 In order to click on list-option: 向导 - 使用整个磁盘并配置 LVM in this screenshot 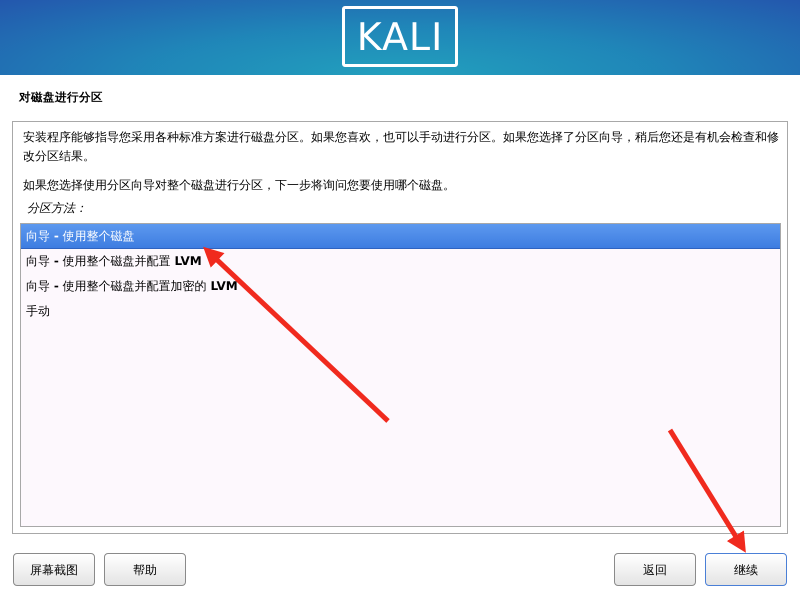, I will do `click(400, 261)`.